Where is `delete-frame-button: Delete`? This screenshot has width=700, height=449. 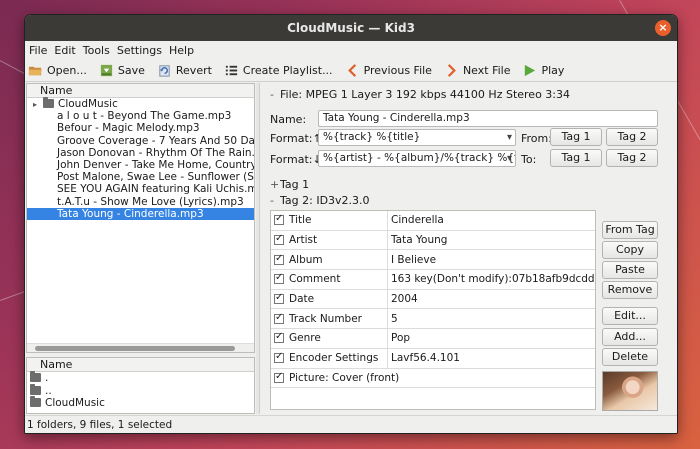
delete-frame-button: Delete is located at coordinates (630, 357).